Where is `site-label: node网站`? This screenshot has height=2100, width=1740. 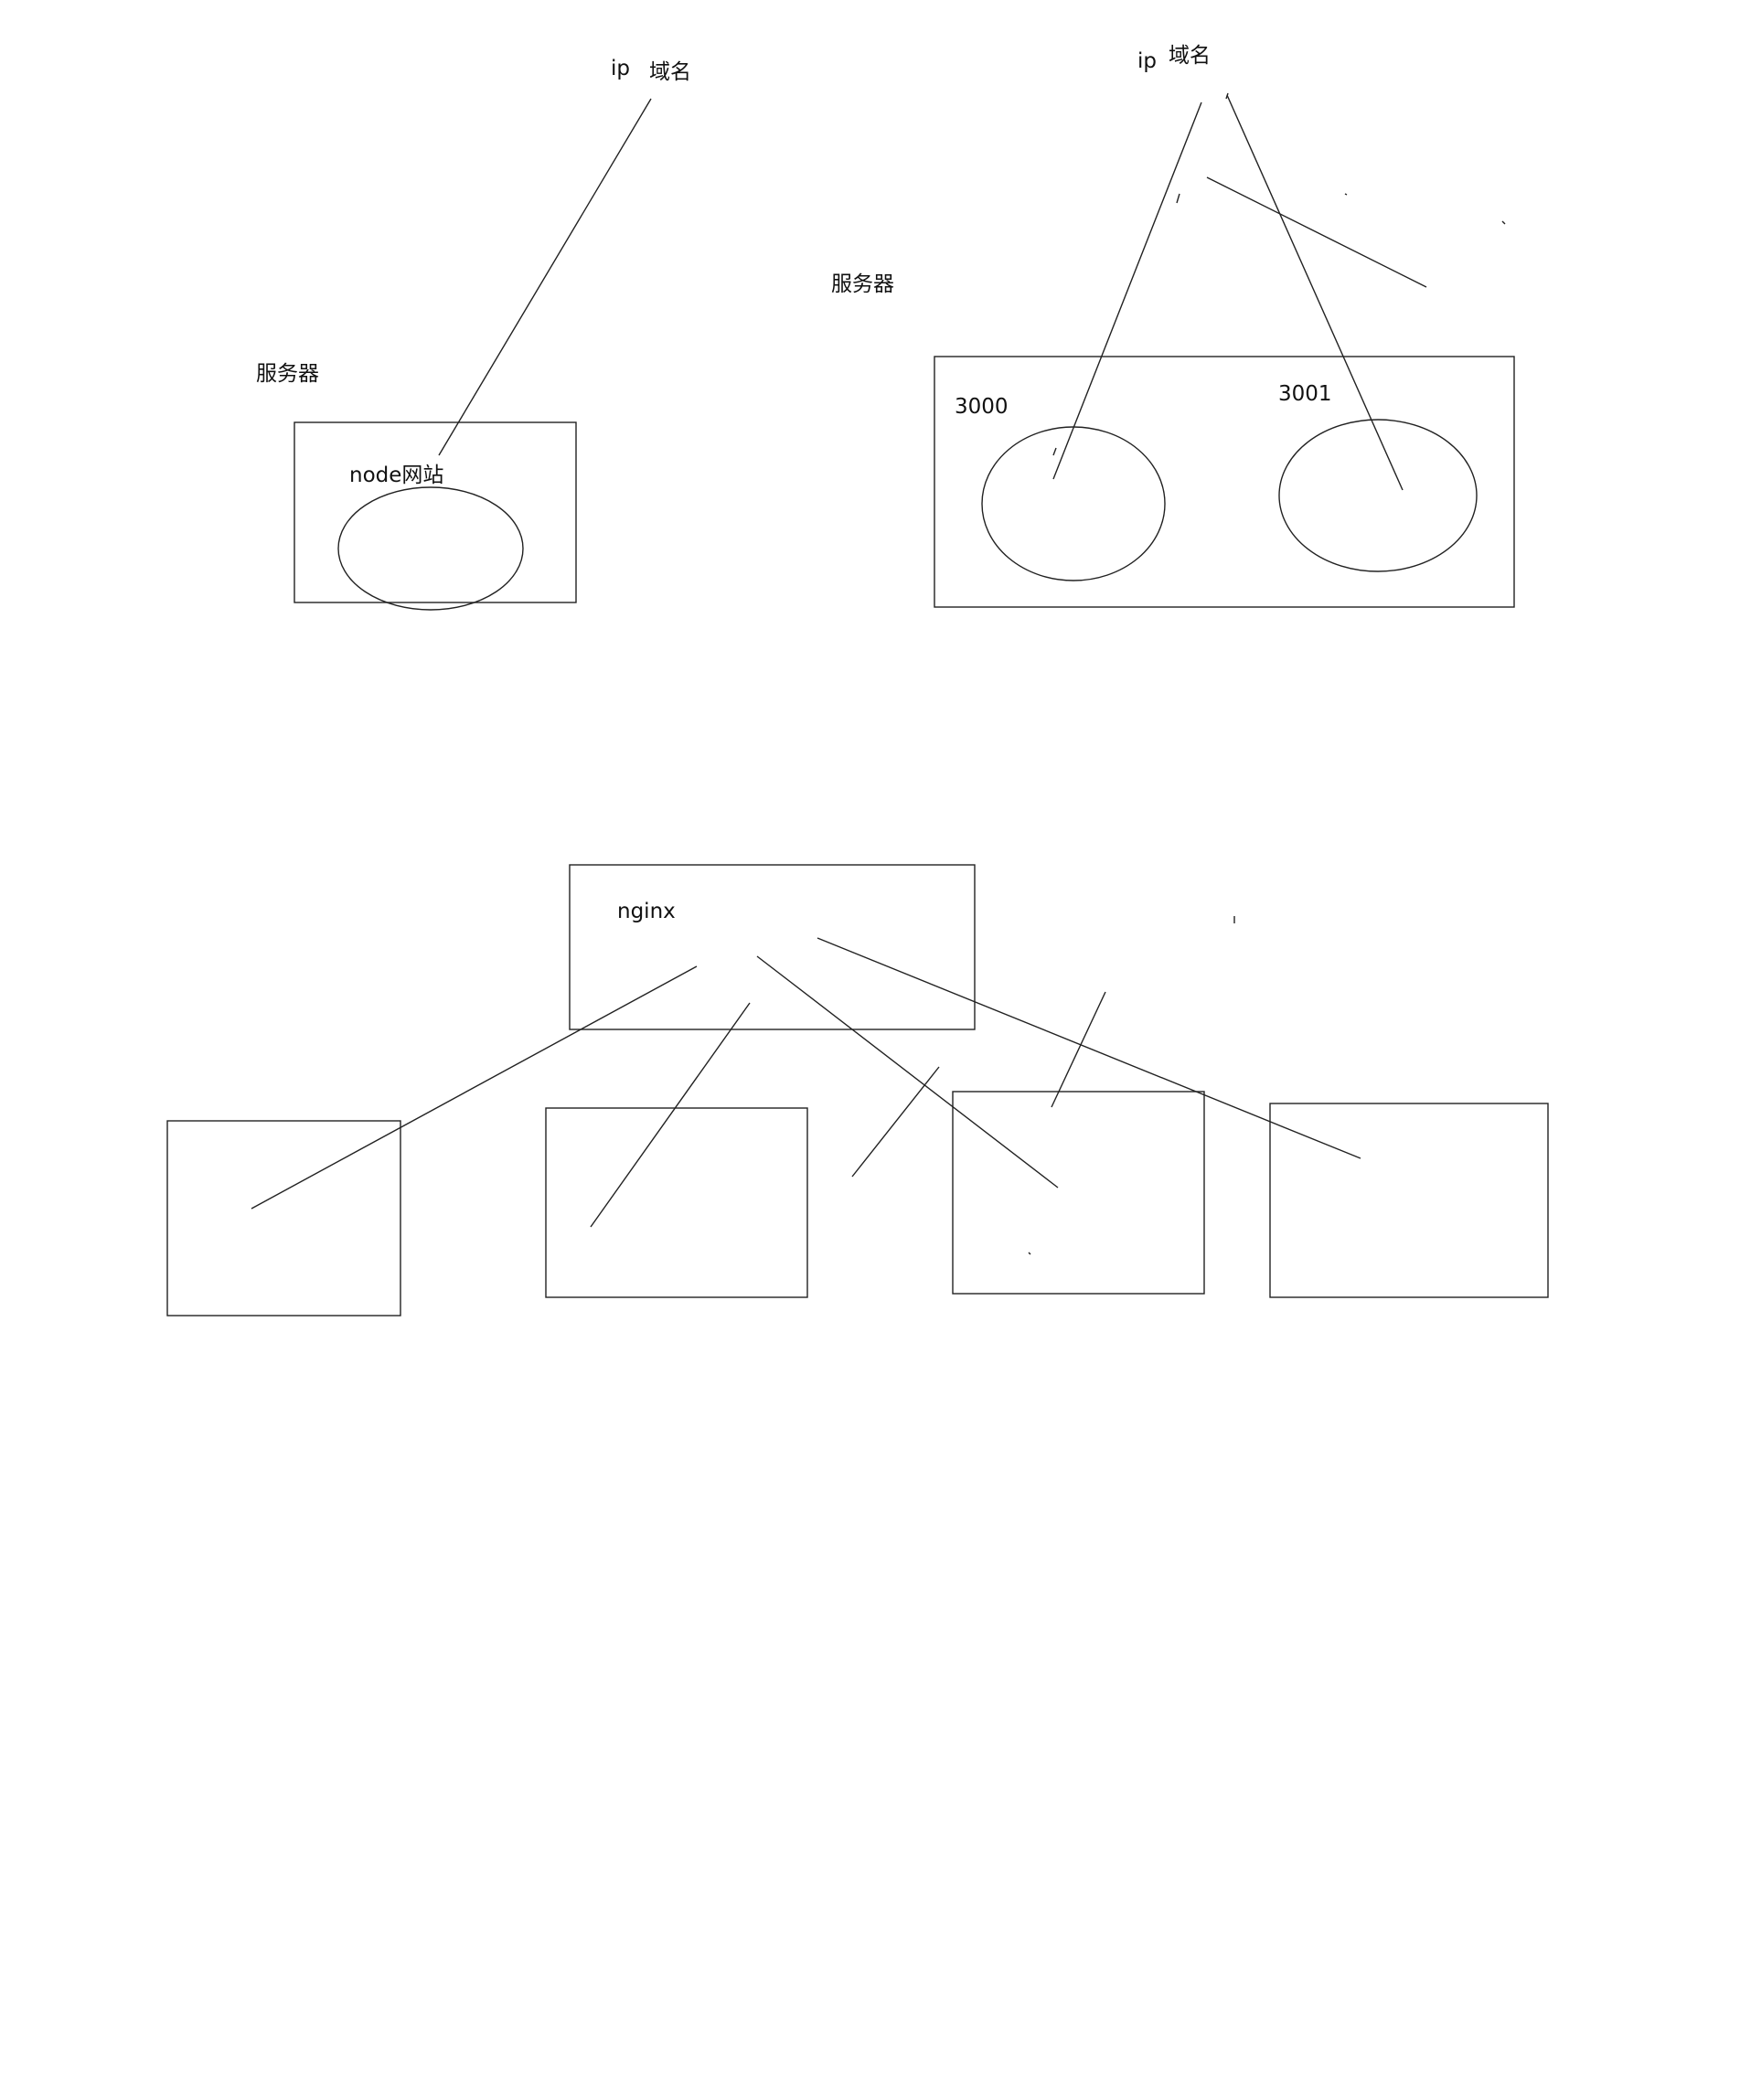 site-label: node网站 is located at coordinates (396, 475).